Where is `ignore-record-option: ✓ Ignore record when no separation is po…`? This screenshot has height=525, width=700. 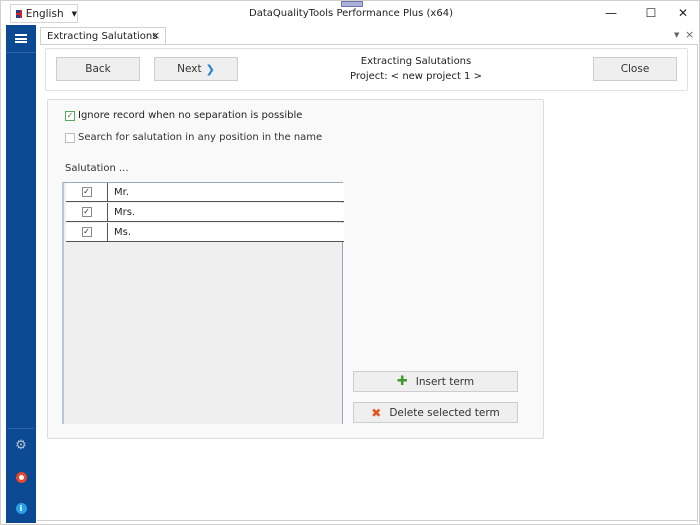 ignore-record-option: ✓ Ignore record when no separation is po… is located at coordinates (183, 115).